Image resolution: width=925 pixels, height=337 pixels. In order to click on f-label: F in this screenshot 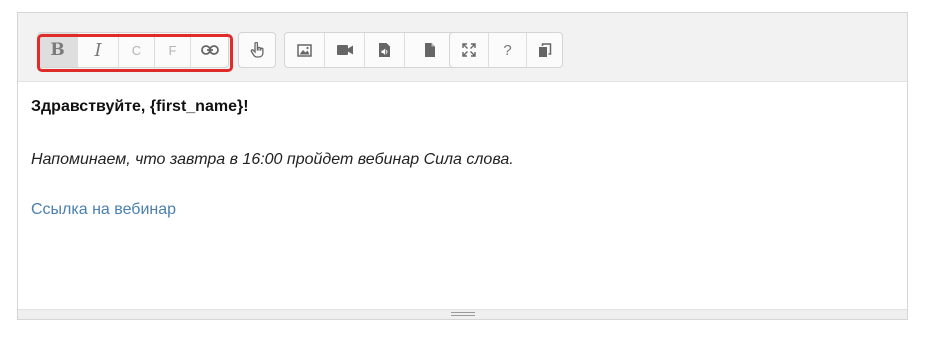, I will do `click(172, 50)`.